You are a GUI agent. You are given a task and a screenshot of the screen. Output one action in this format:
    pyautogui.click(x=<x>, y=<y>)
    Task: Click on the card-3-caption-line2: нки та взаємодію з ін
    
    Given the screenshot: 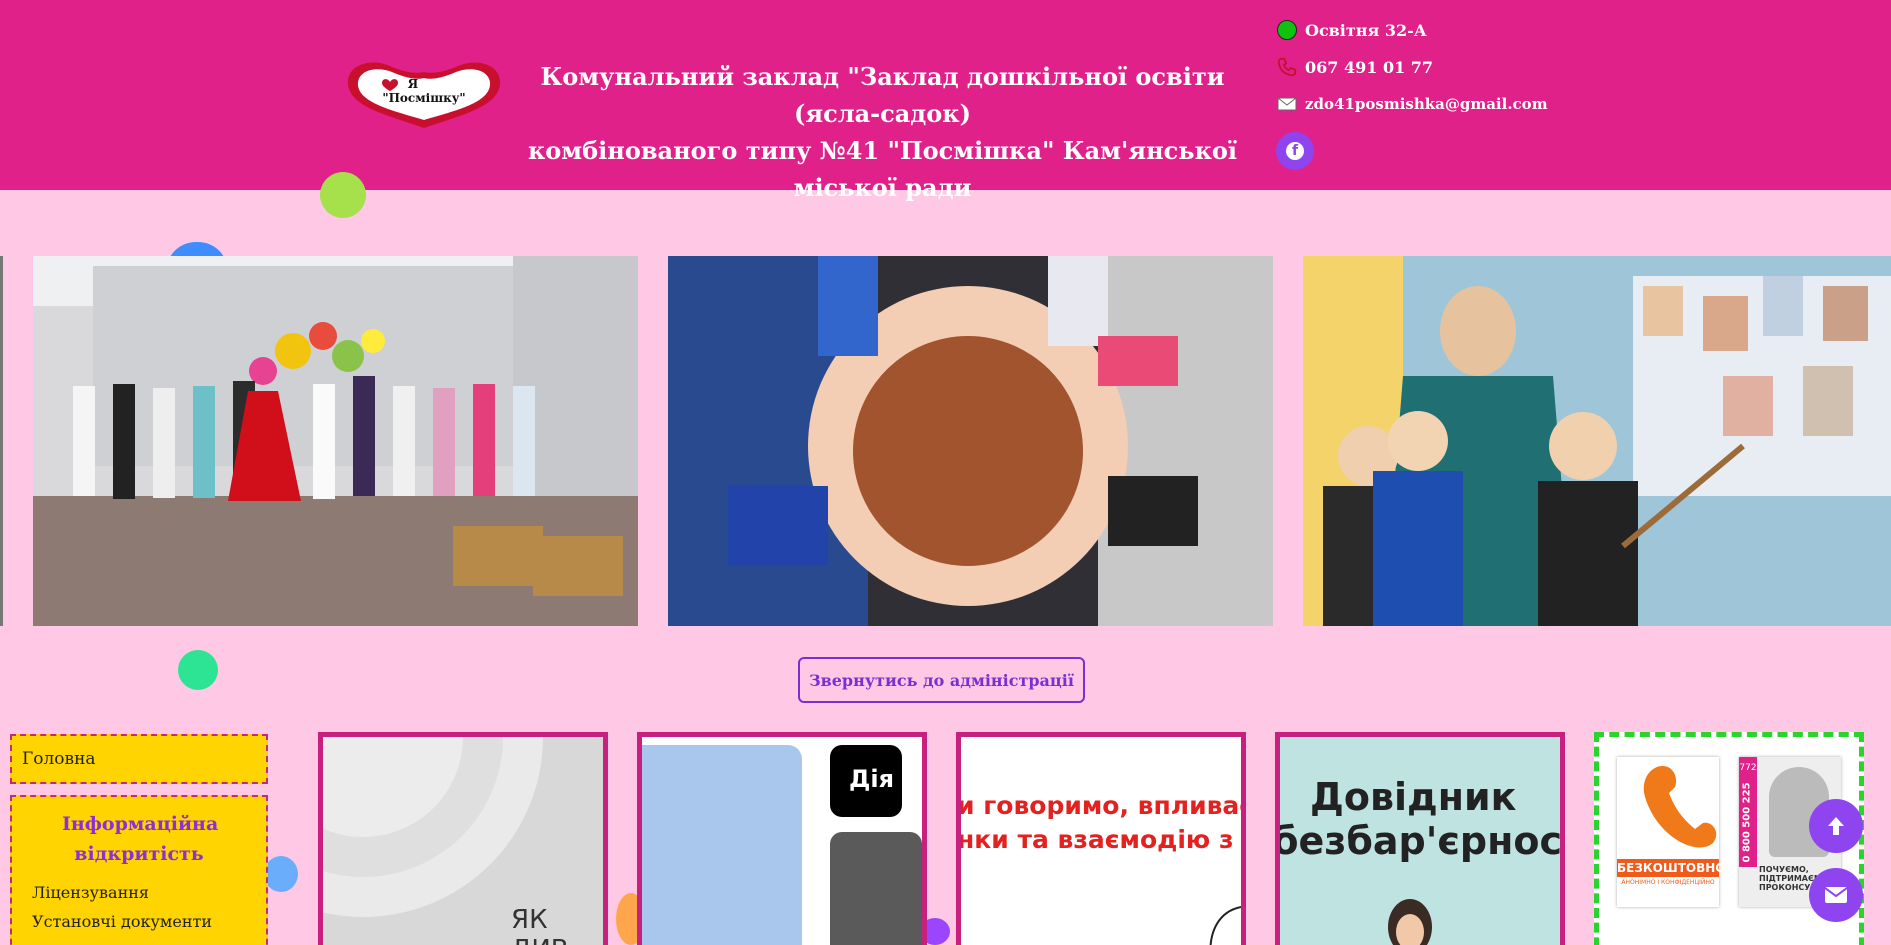 What is the action you would take?
    pyautogui.click(x=1101, y=839)
    